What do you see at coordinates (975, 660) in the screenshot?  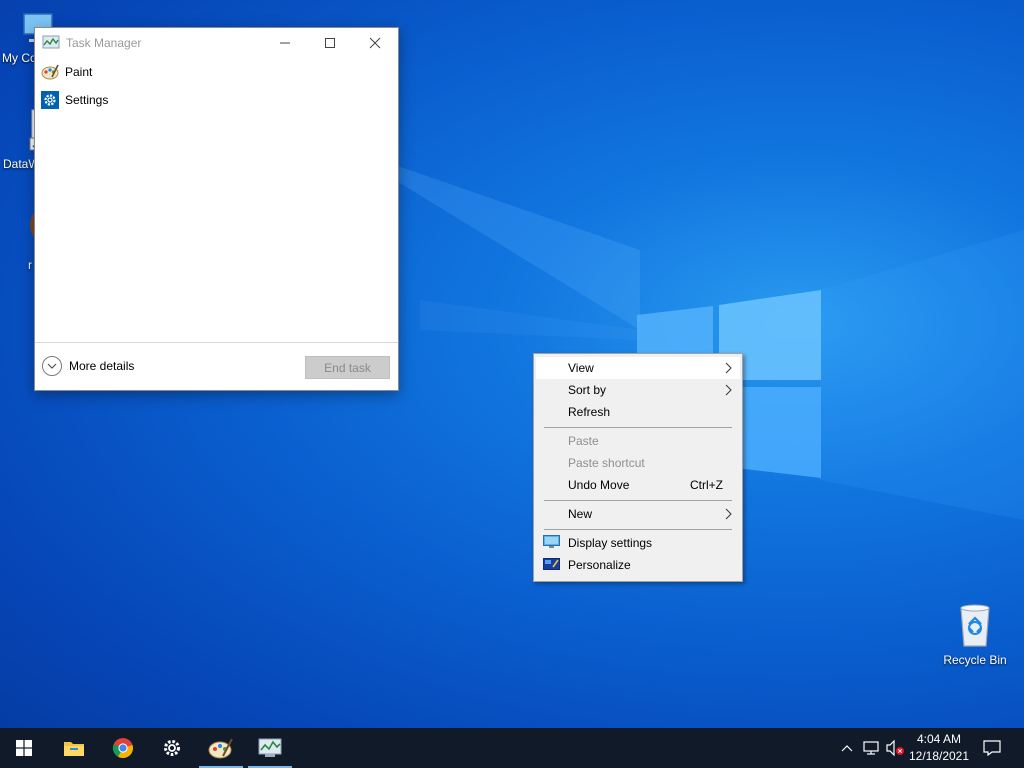 I see `recycle-bin-label: Recycle Bin` at bounding box center [975, 660].